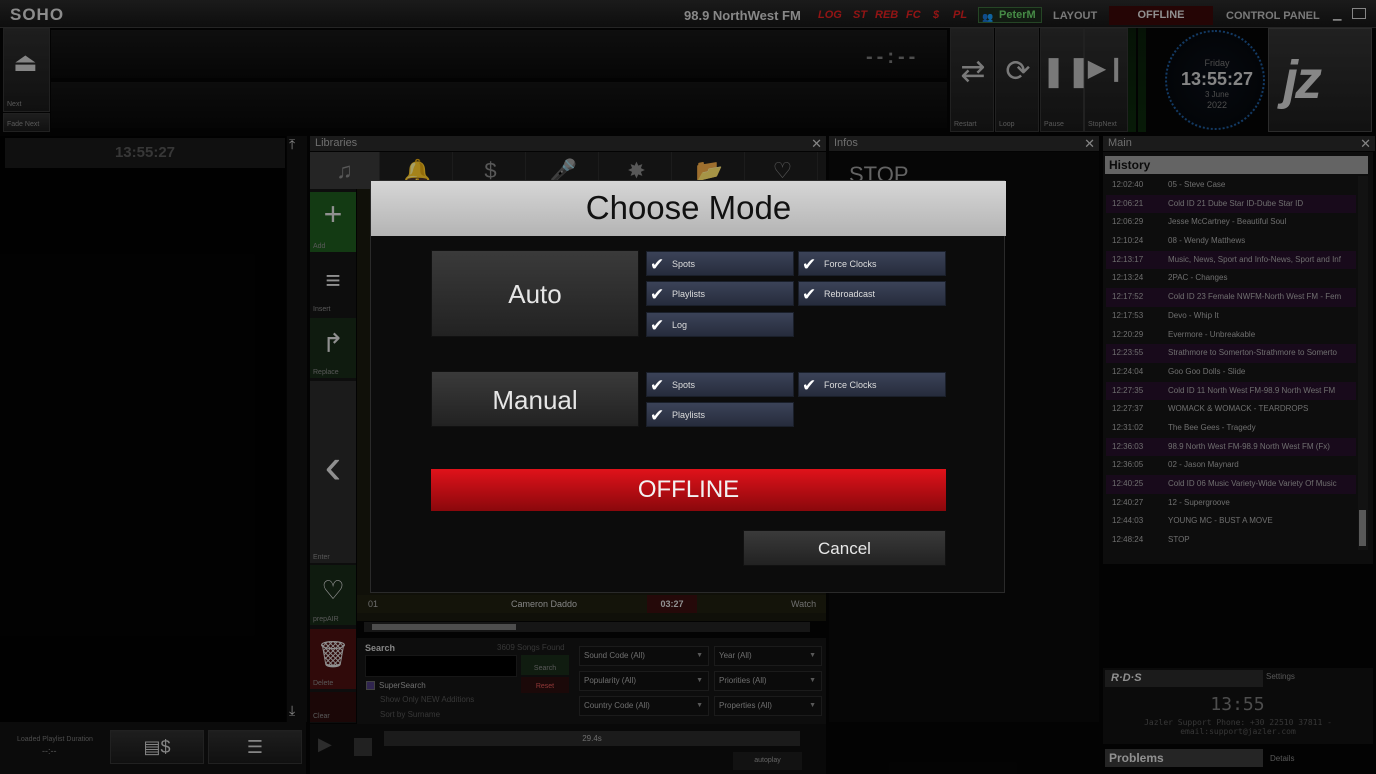 This screenshot has height=774, width=1376. I want to click on option-label: Log, so click(680, 325).